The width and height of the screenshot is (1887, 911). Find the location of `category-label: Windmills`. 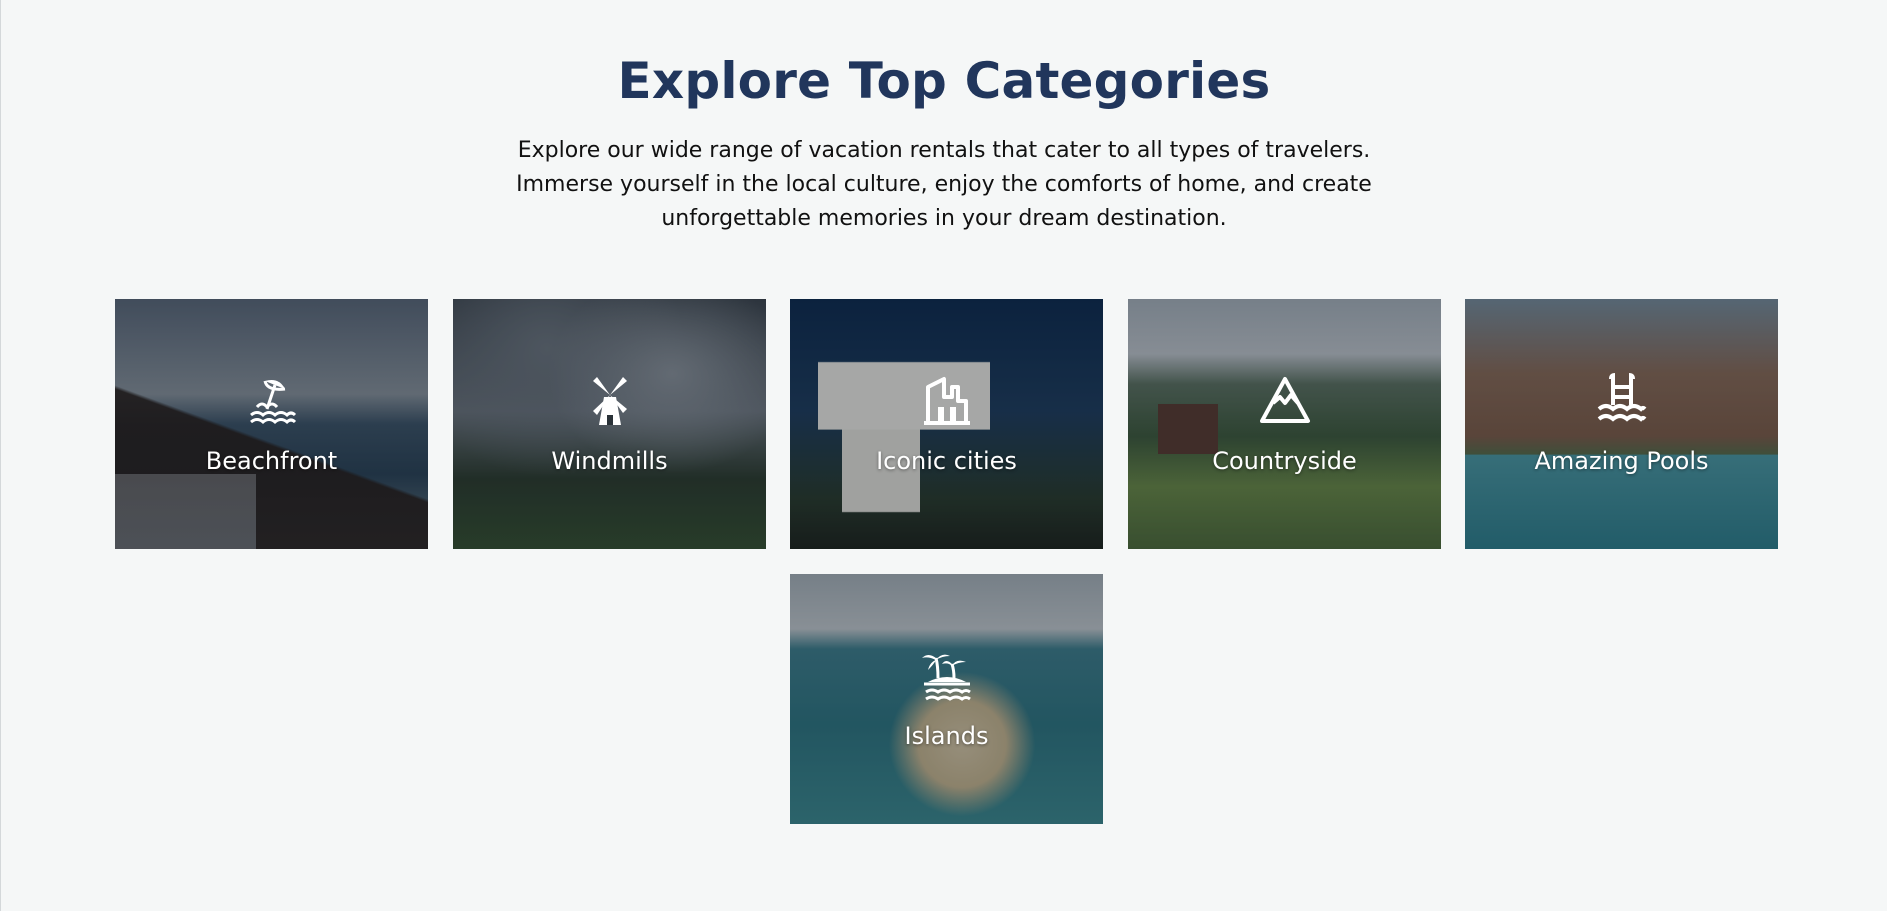

category-label: Windmills is located at coordinates (609, 461).